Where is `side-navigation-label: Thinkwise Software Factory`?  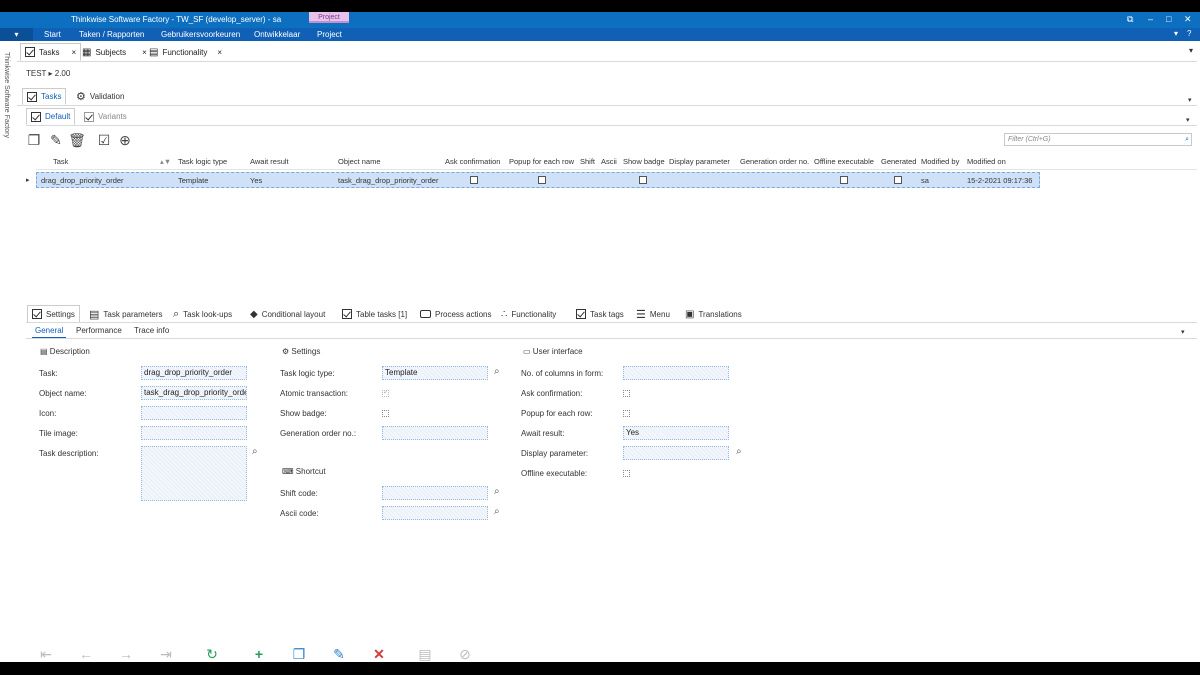
side-navigation-label: Thinkwise Software Factory is located at coordinates (6, 95).